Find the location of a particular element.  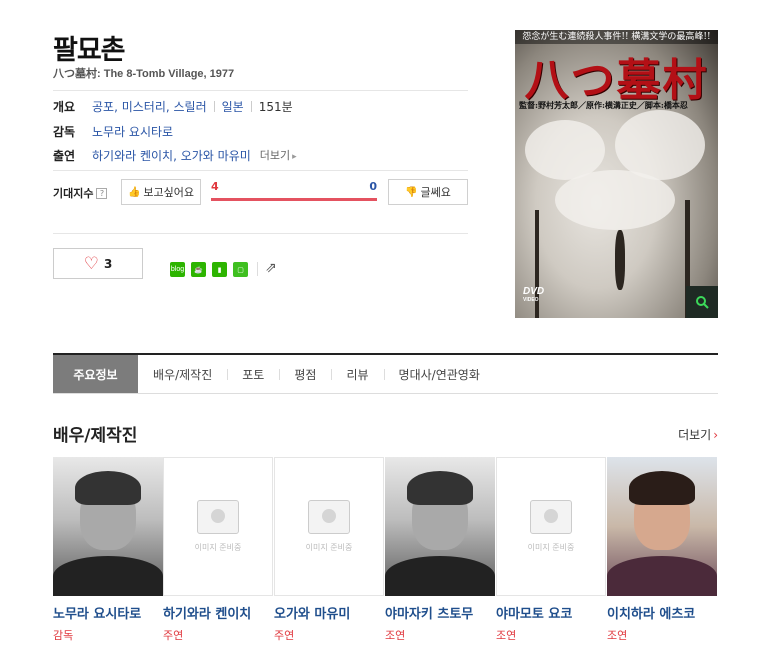

dvd-logo: DVD VIDEO is located at coordinates (533, 294).